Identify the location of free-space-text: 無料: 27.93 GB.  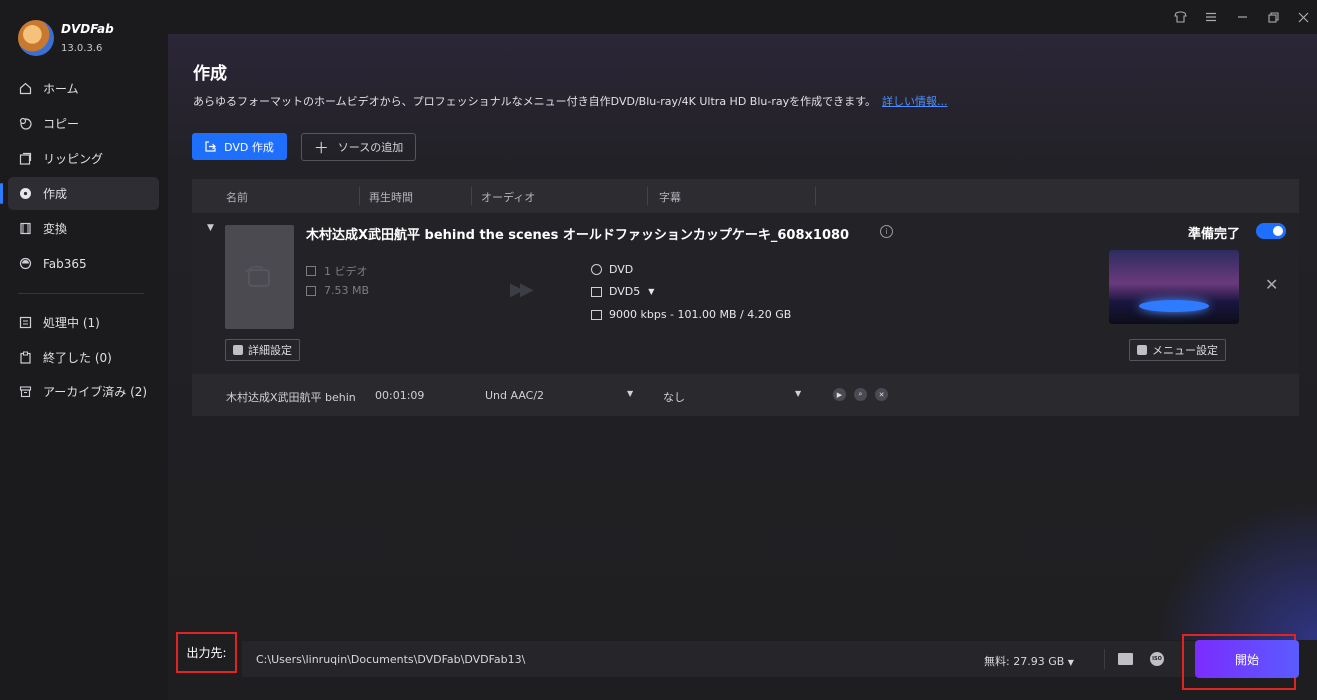
(1024, 661).